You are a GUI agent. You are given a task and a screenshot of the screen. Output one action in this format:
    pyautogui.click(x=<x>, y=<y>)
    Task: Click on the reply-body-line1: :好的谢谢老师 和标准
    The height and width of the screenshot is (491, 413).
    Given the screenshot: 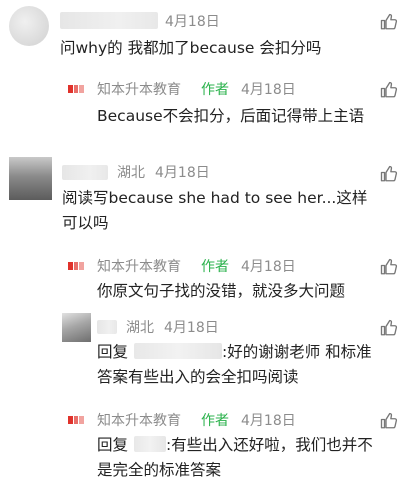 What is the action you would take?
    pyautogui.click(x=297, y=352)
    